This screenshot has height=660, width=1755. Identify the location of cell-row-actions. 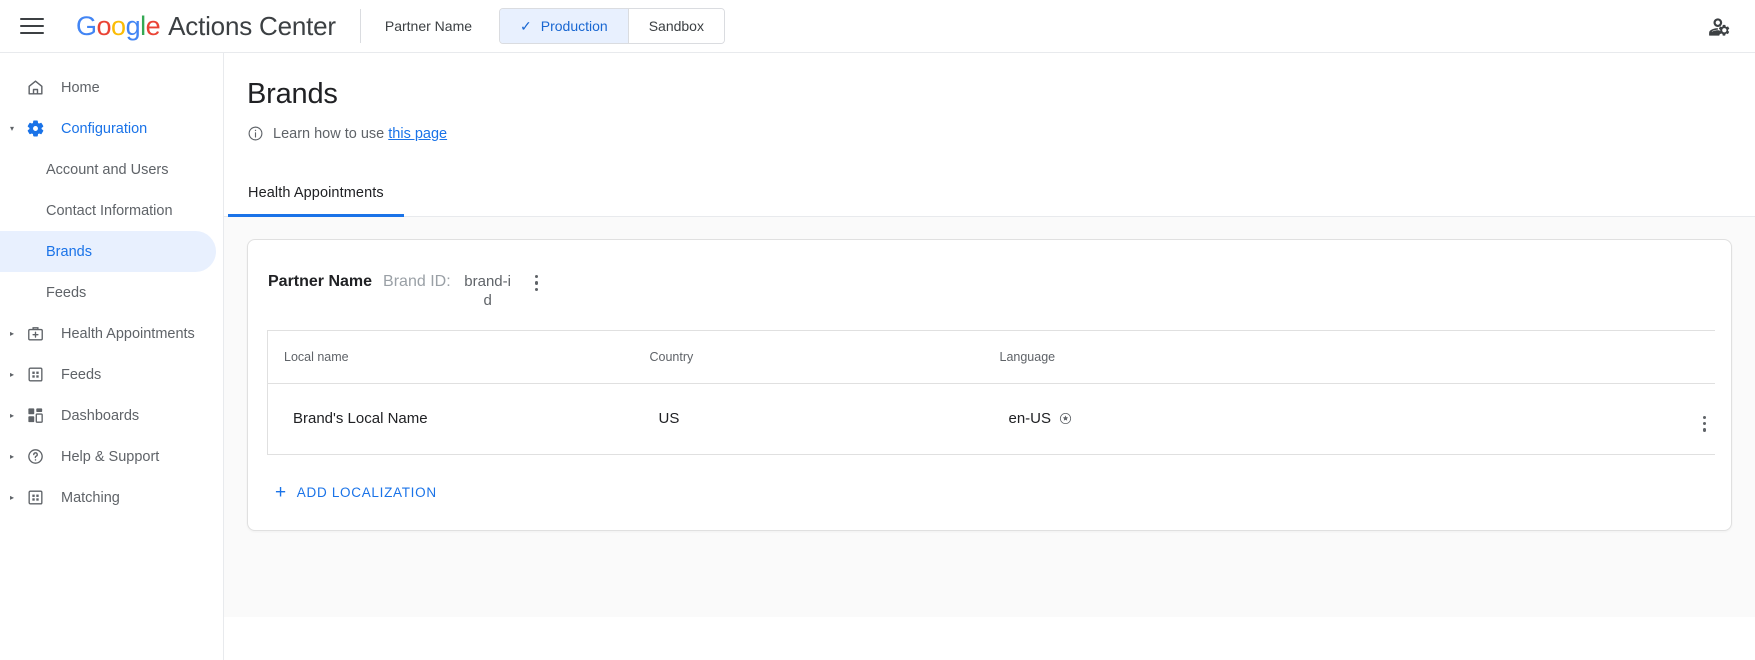
(1539, 419).